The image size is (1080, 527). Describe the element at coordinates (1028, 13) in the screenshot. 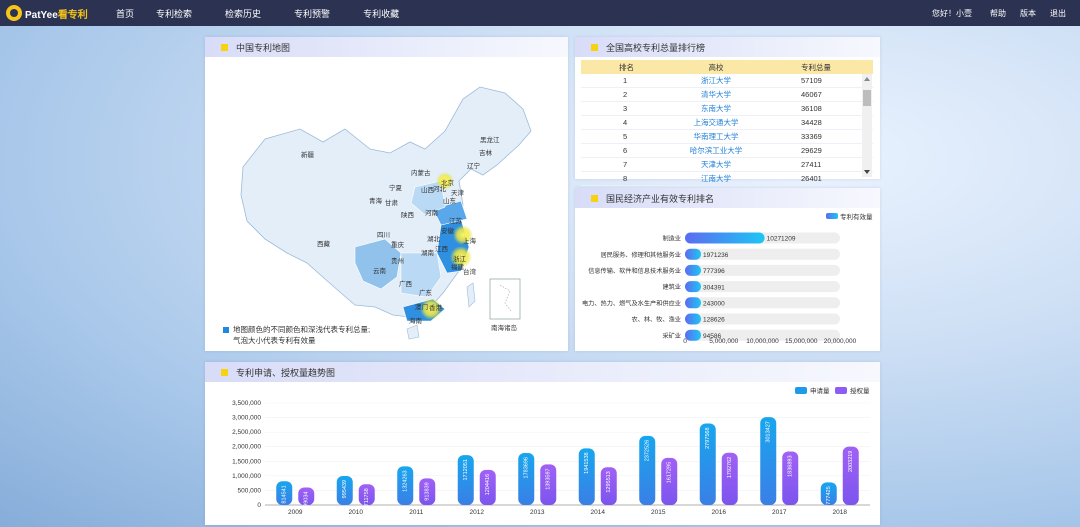

I see `version-link: 版本` at that location.